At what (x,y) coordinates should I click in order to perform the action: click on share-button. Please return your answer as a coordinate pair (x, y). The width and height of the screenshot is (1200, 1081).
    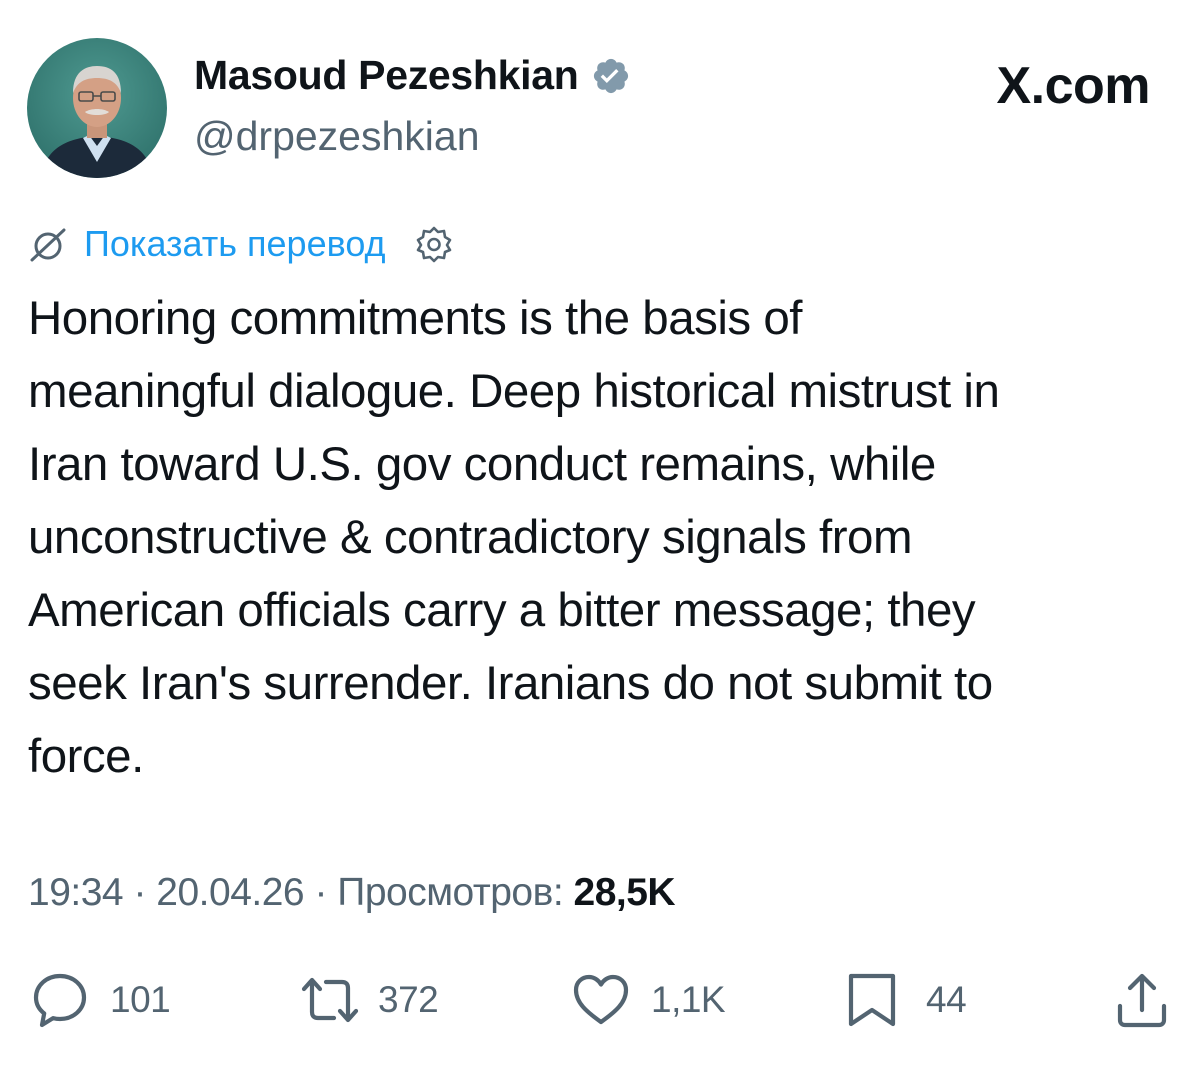
    Looking at the image, I should click on (1142, 1000).